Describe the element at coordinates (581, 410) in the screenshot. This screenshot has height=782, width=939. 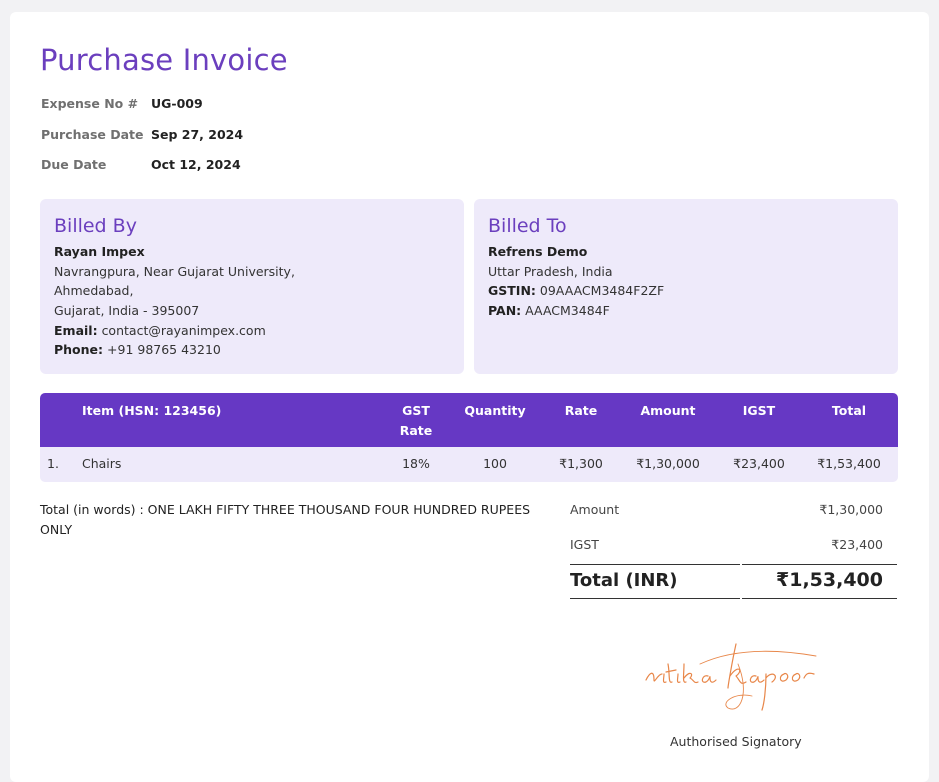
I see `col-header-rate: Rate` at that location.